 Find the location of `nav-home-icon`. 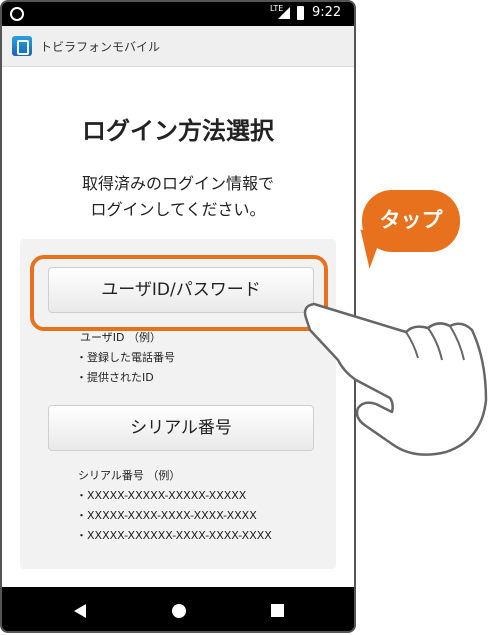

nav-home-icon is located at coordinates (179, 611).